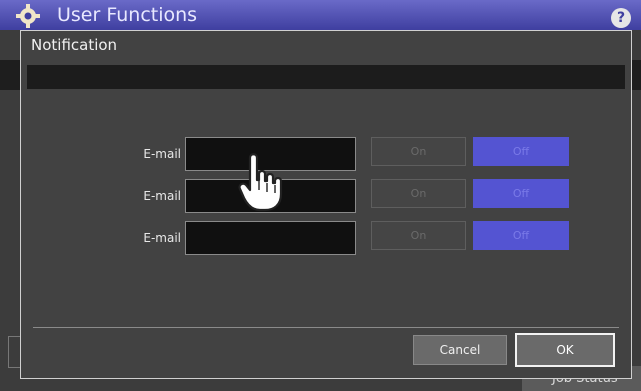 Image resolution: width=641 pixels, height=391 pixels. What do you see at coordinates (270, 238) in the screenshot?
I see `email-field` at bounding box center [270, 238].